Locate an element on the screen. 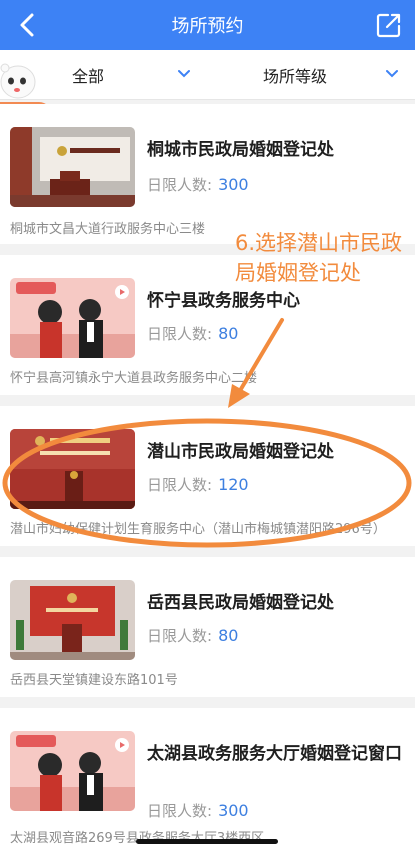 Image resolution: width=415 pixels, height=845 pixels. venue-name: 太湖县政务服务大厅婚姻登记窗口 is located at coordinates (274, 754).